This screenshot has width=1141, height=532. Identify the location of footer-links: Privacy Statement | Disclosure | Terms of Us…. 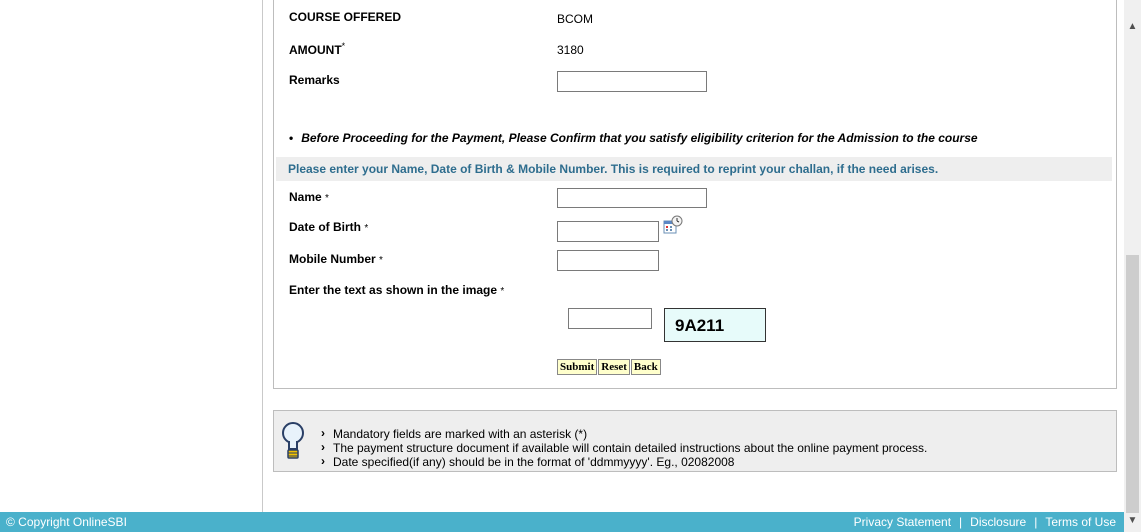
(985, 522).